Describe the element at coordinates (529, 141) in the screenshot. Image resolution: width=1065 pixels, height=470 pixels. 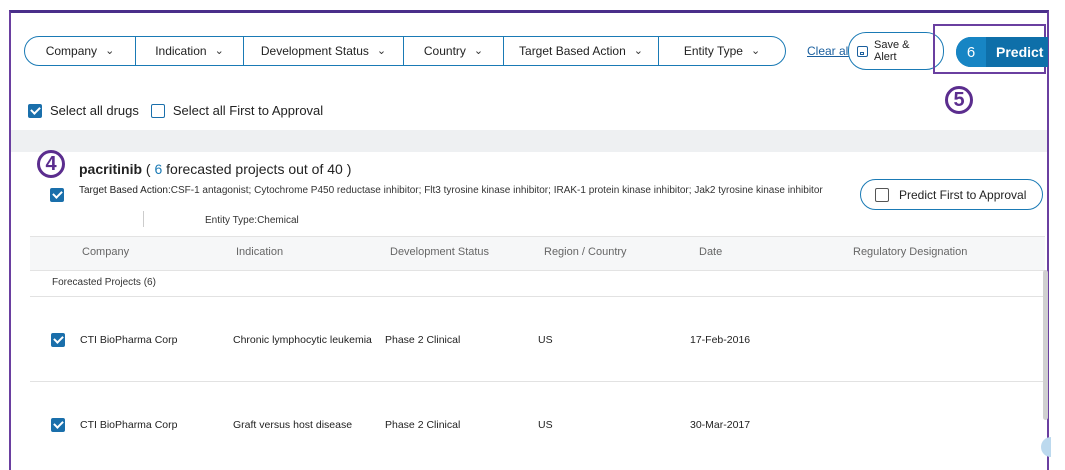
I see `section-divider` at that location.